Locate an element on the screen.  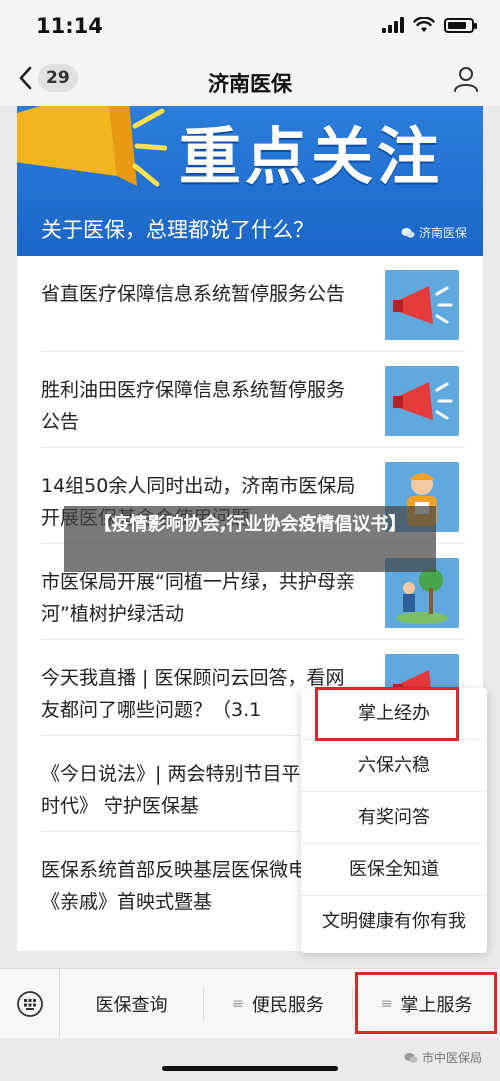
wifi-icon is located at coordinates (424, 24).